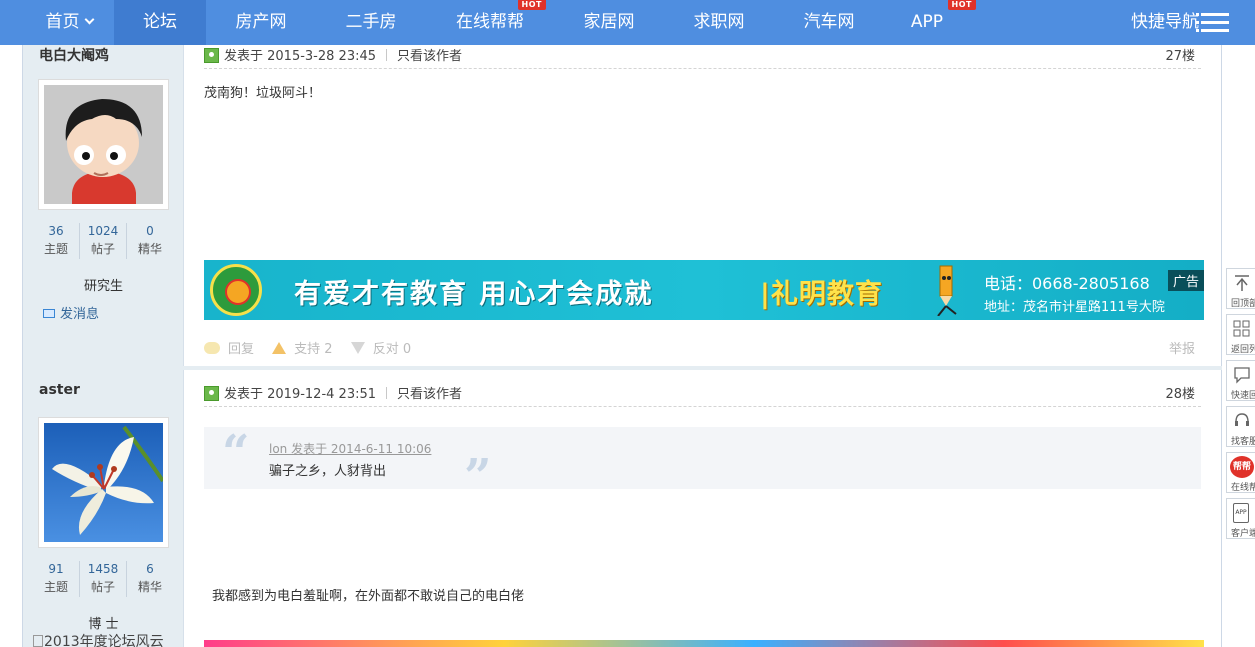 The height and width of the screenshot is (647, 1255). Describe the element at coordinates (150, 241) in the screenshot. I see `stat-digest: 0 精华` at that location.